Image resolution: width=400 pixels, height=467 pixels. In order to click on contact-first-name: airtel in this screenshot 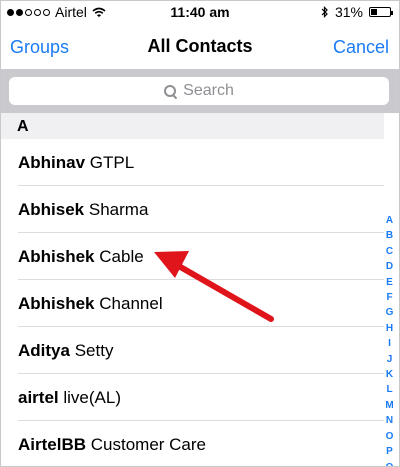, I will do `click(38, 397)`.